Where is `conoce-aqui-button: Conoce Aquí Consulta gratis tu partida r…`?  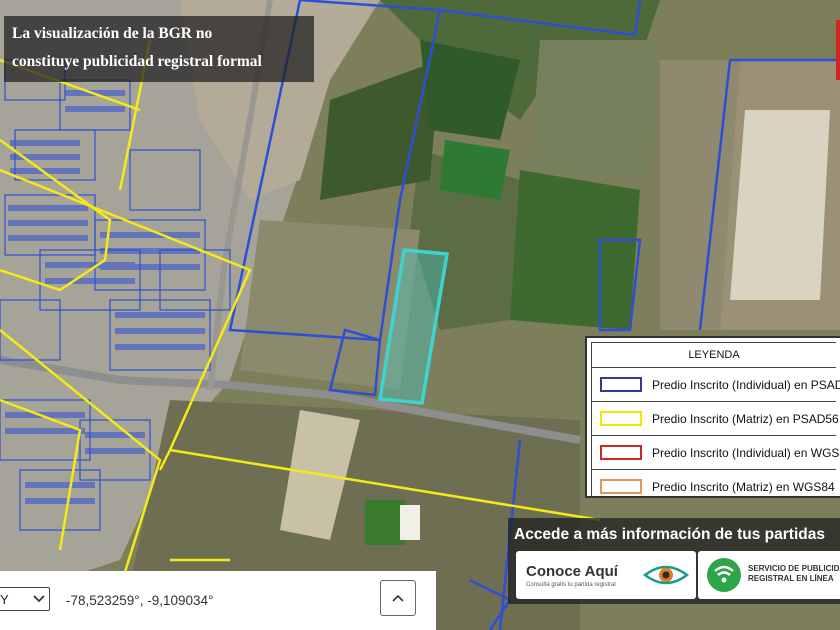
conoce-aqui-button: Conoce Aquí Consulta gratis tu partida r… is located at coordinates (606, 575).